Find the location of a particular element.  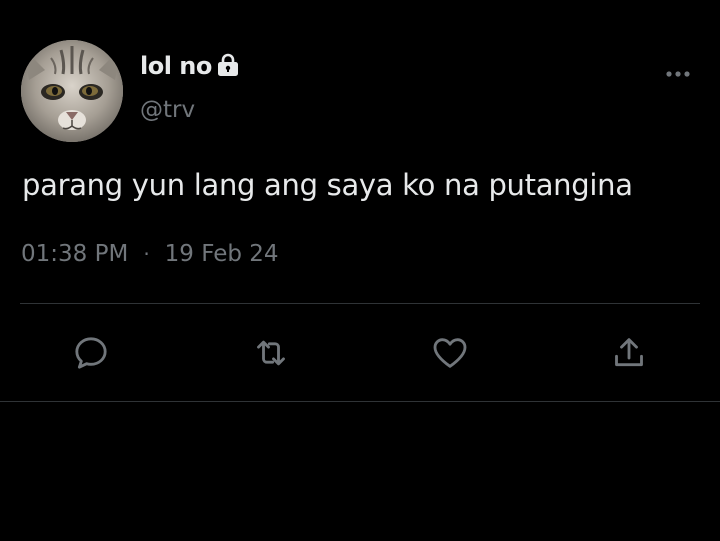

cat-avatar-image is located at coordinates (72, 91).